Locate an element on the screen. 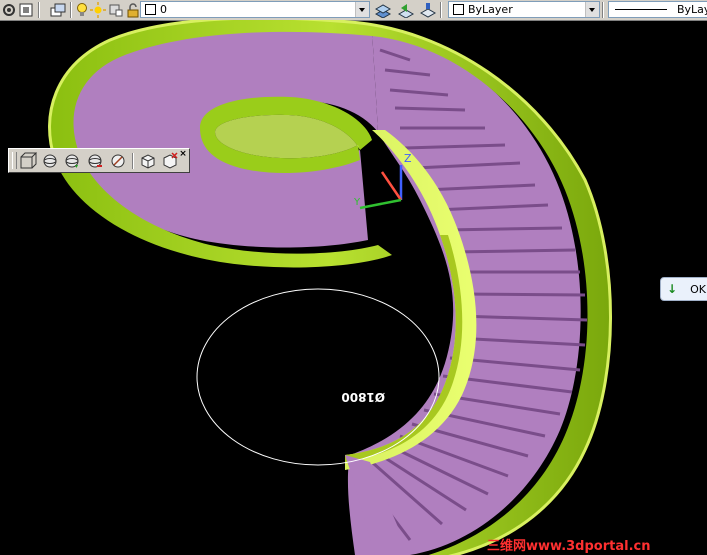 This screenshot has height=555, width=707. 3d-orbit-icon is located at coordinates (50, 161).